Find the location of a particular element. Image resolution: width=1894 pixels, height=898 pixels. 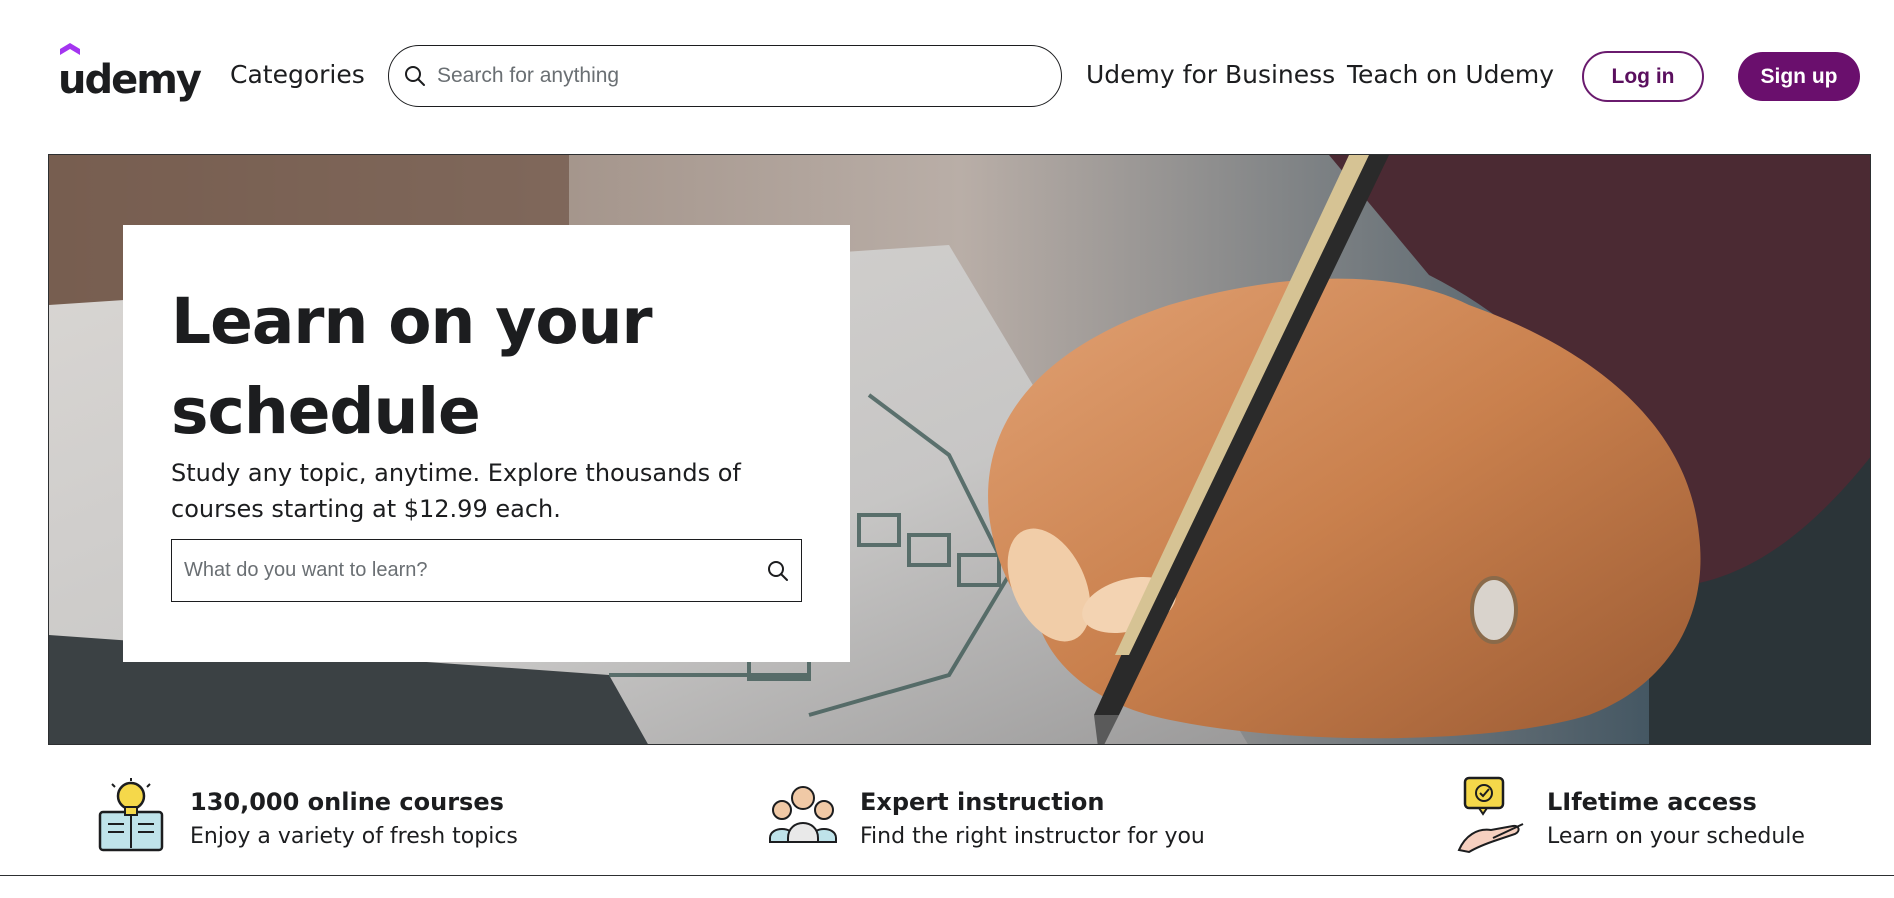

signup-button: Sign up is located at coordinates (1799, 76).